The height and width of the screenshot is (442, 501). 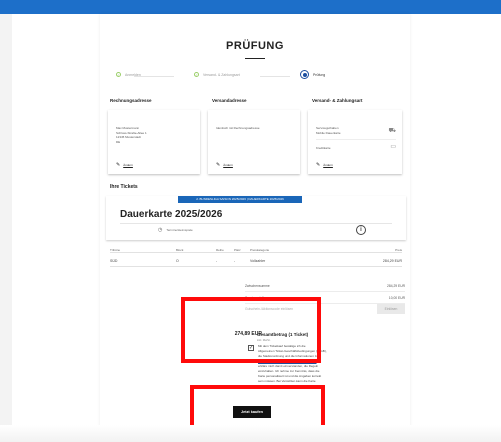 What do you see at coordinates (255, 58) in the screenshot?
I see `title-underline` at bounding box center [255, 58].